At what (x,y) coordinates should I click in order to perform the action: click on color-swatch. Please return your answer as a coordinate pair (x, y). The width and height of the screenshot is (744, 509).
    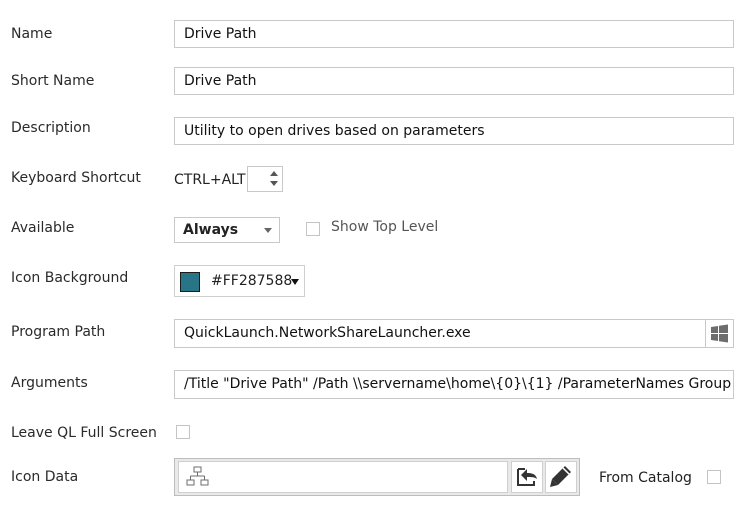
    Looking at the image, I should click on (190, 282).